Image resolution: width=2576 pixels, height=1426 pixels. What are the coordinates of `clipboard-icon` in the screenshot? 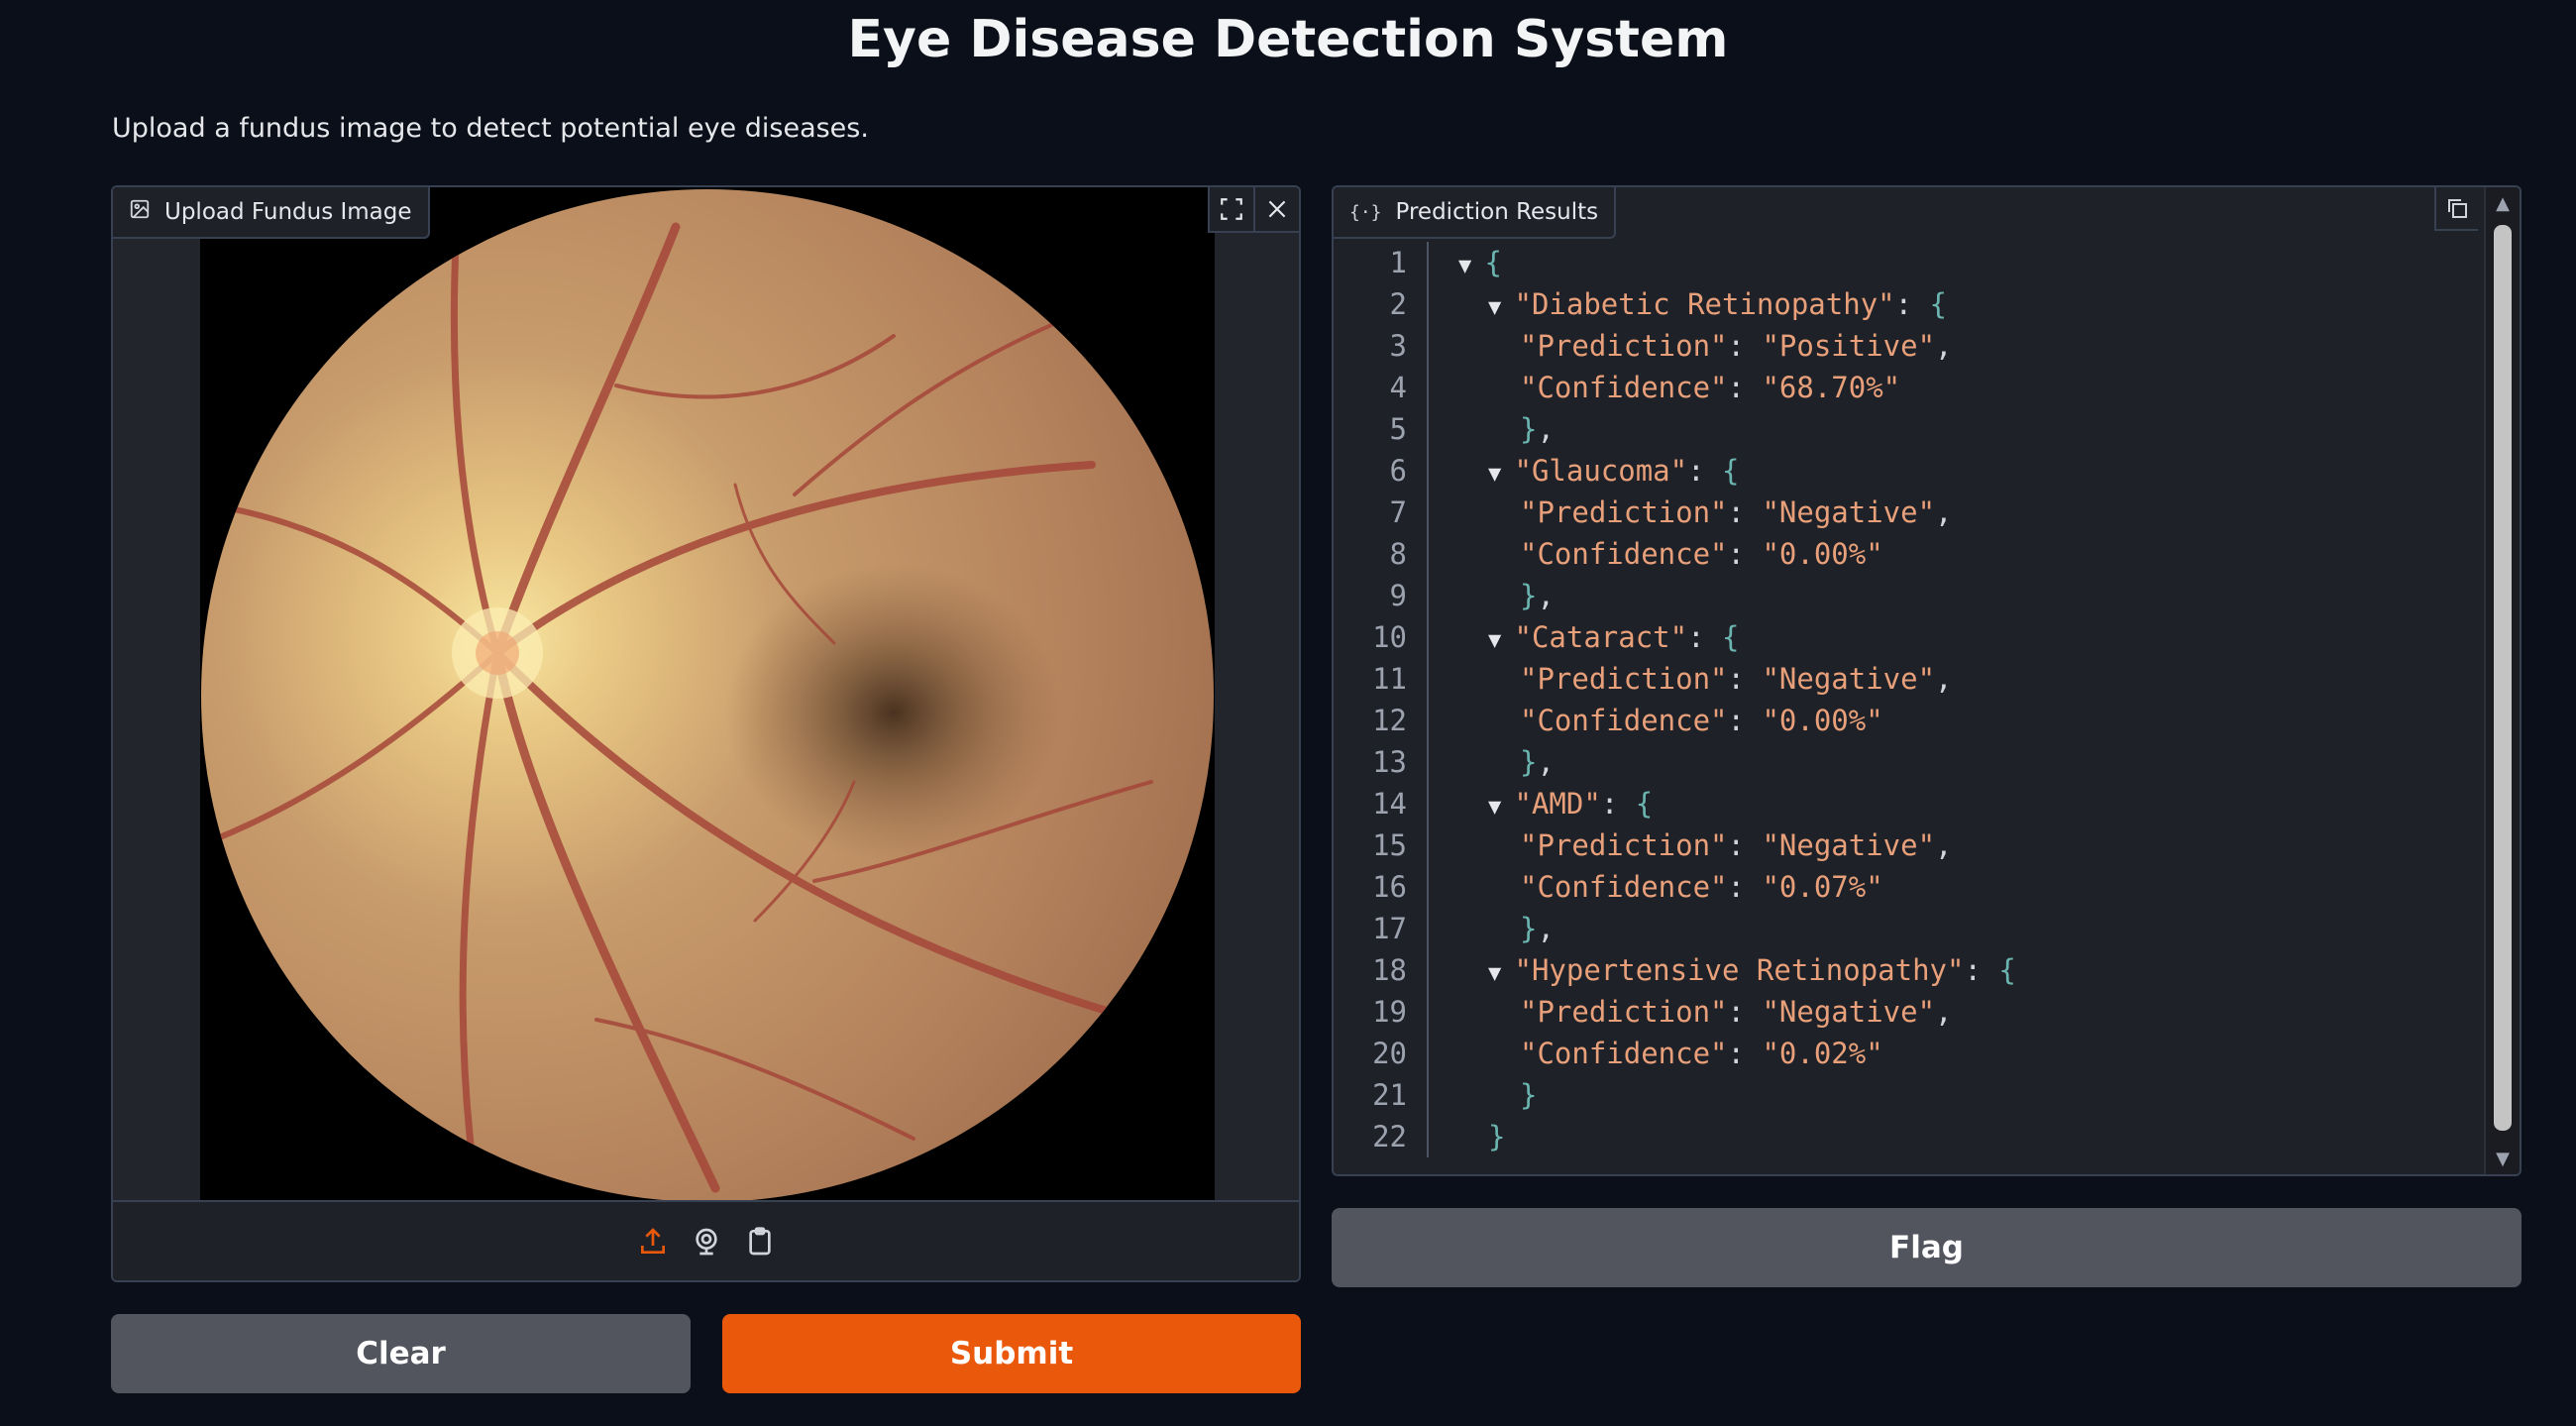 It's located at (759, 1241).